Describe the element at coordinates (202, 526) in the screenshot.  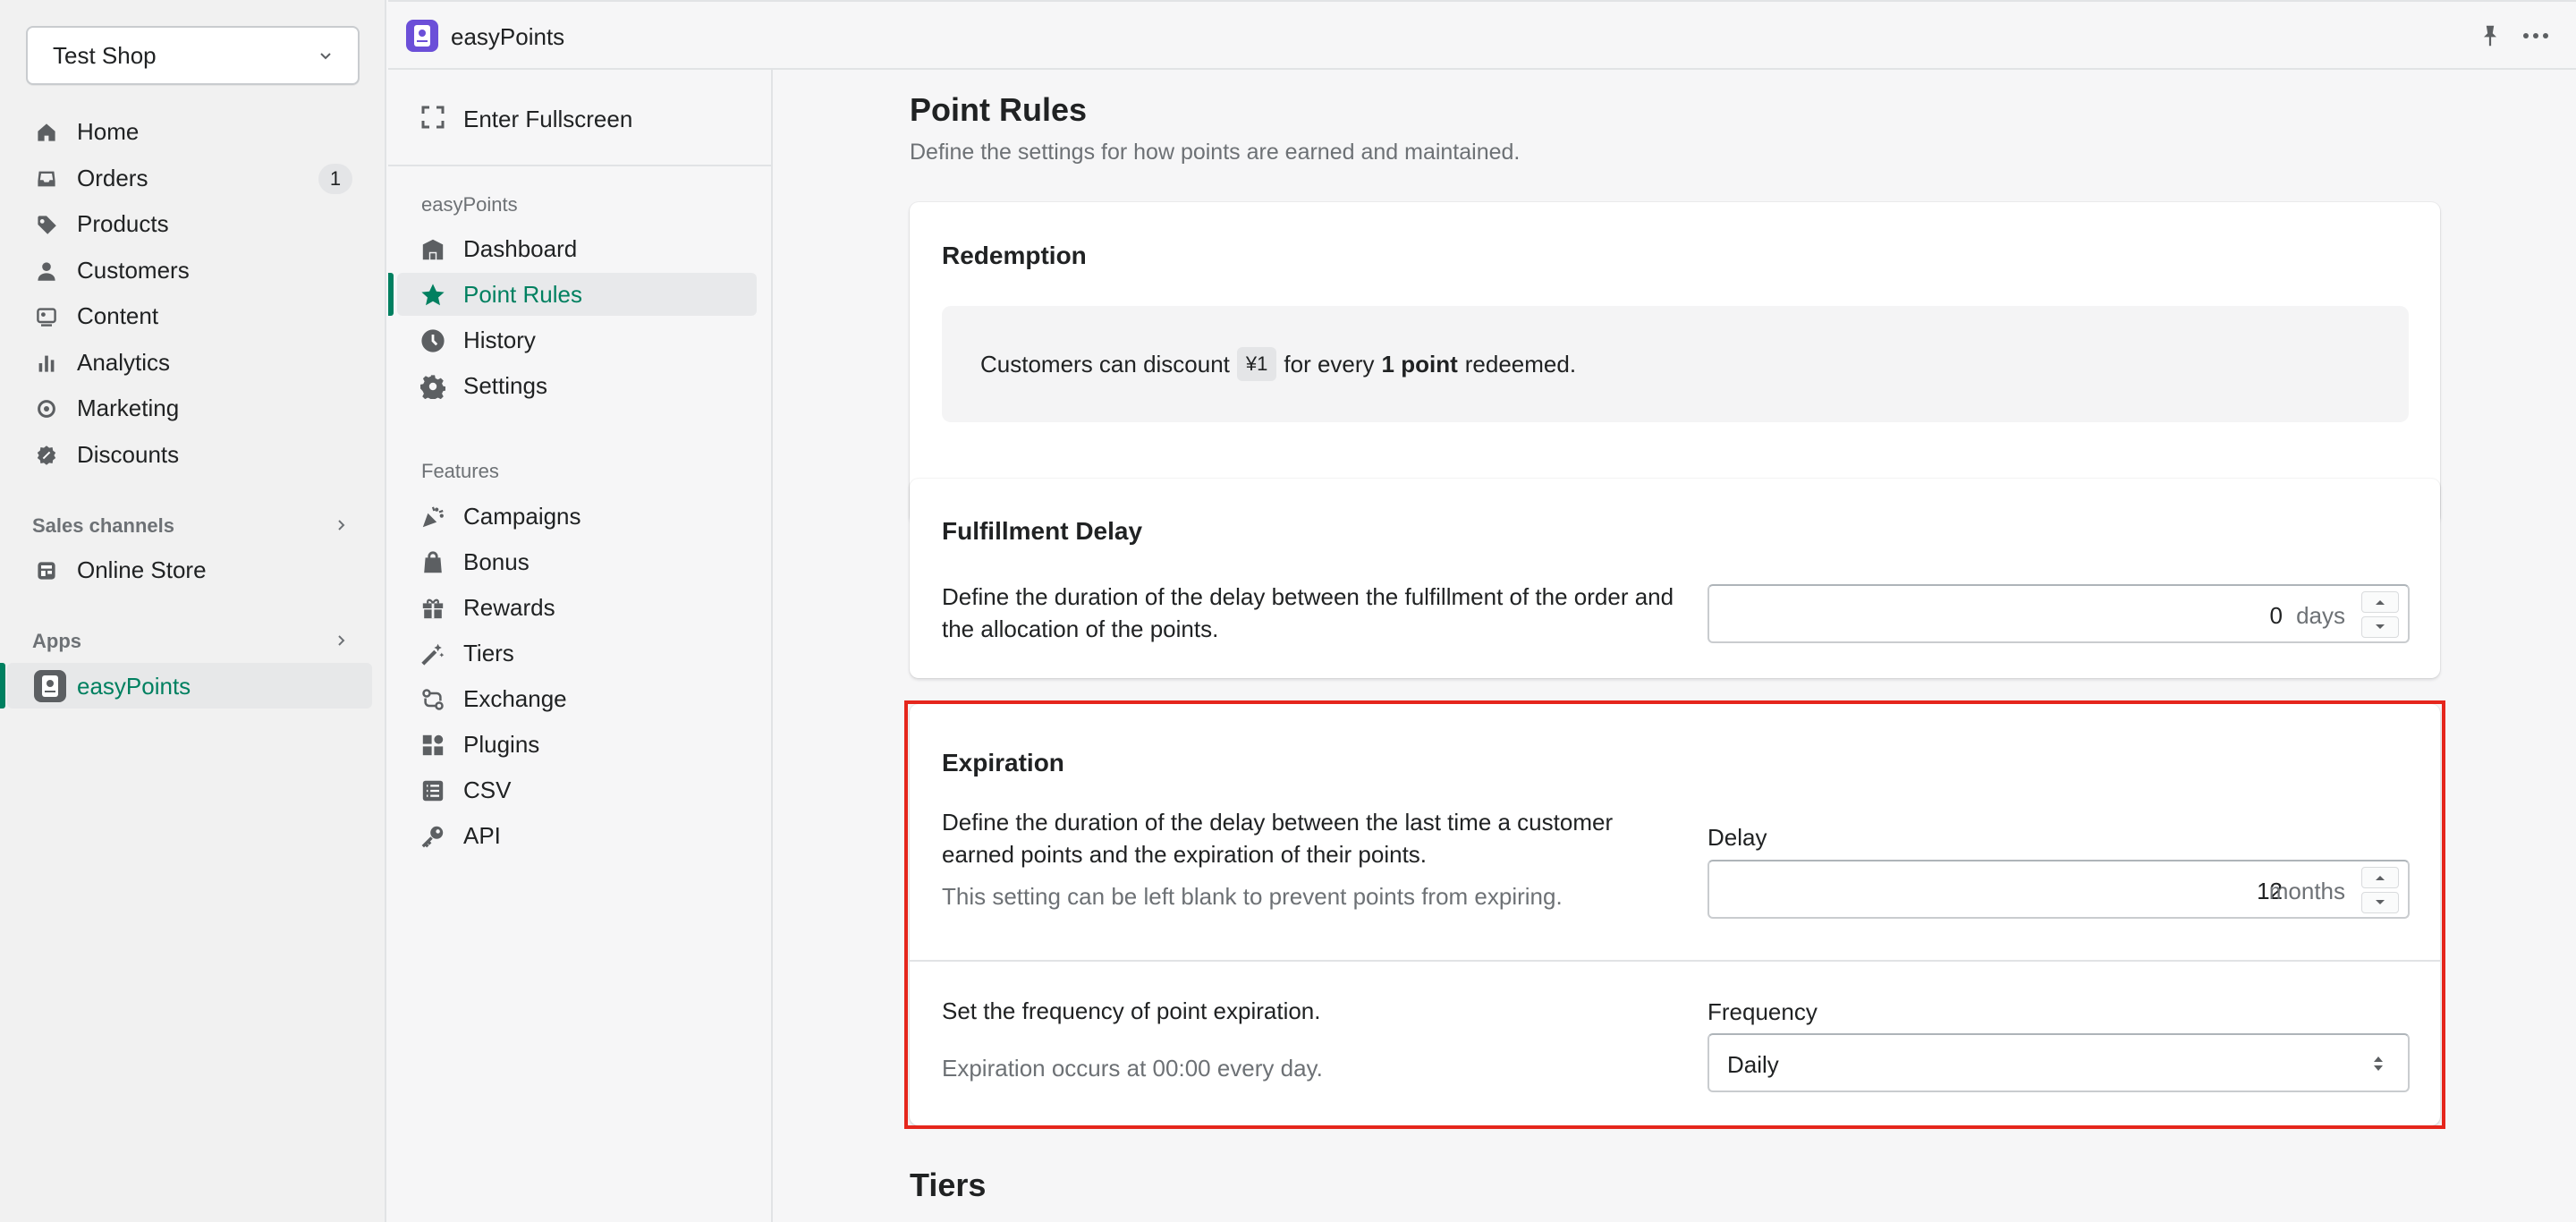
I see `sales-channels-header: Sales channels` at that location.